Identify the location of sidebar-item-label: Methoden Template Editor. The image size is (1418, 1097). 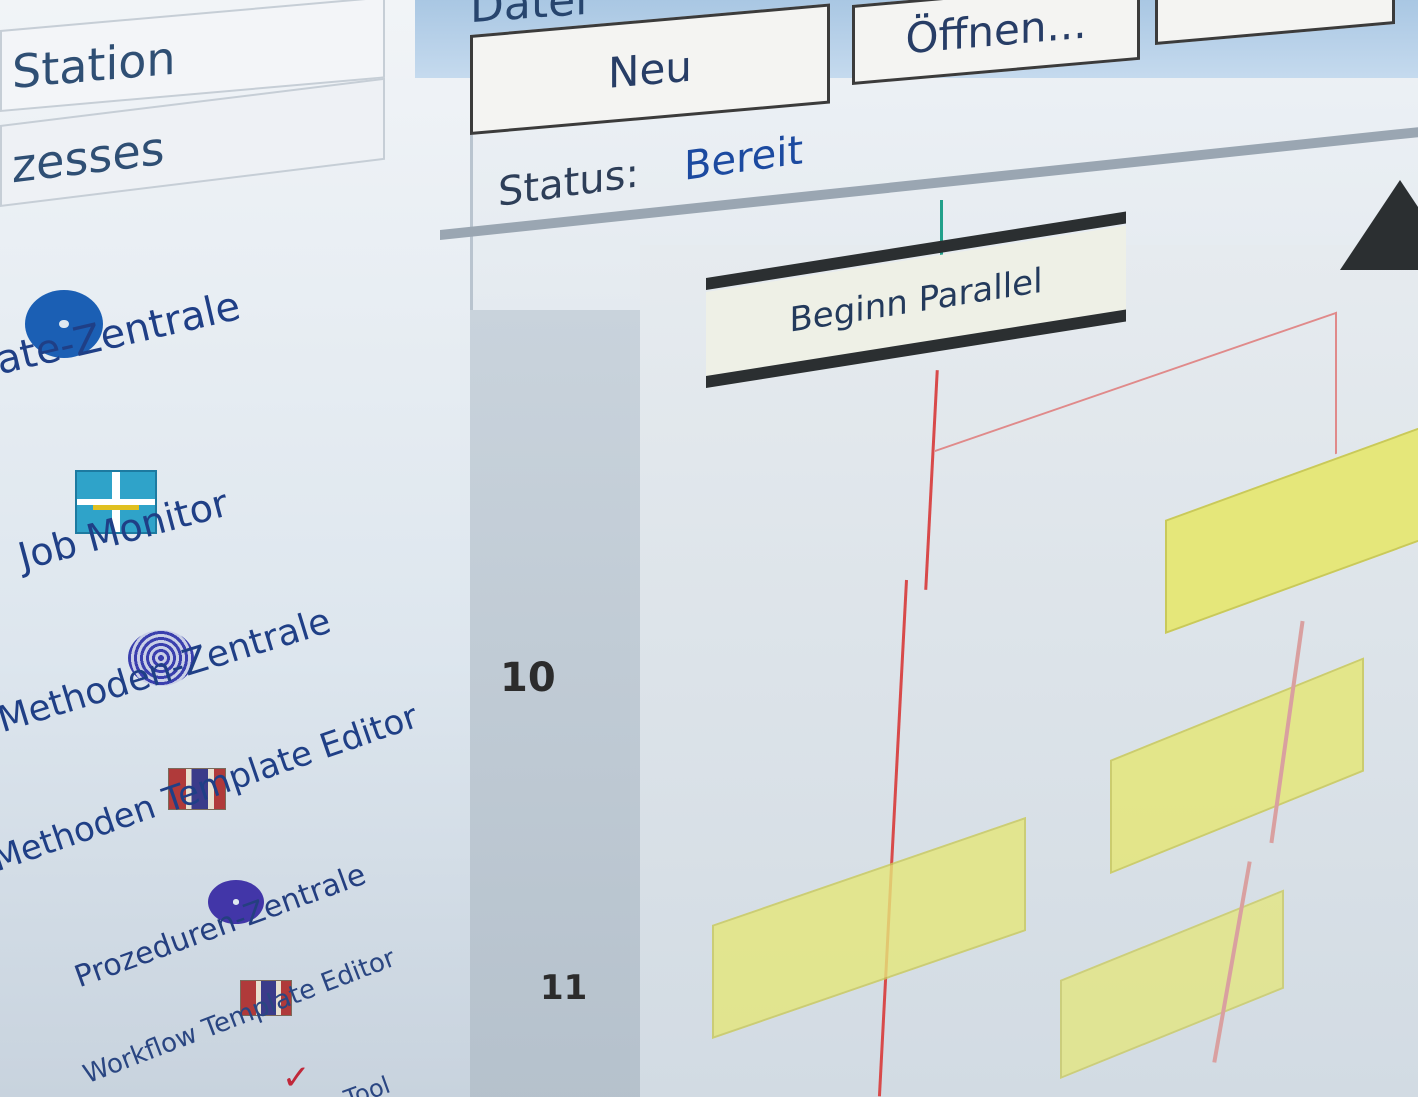
(212, 788).